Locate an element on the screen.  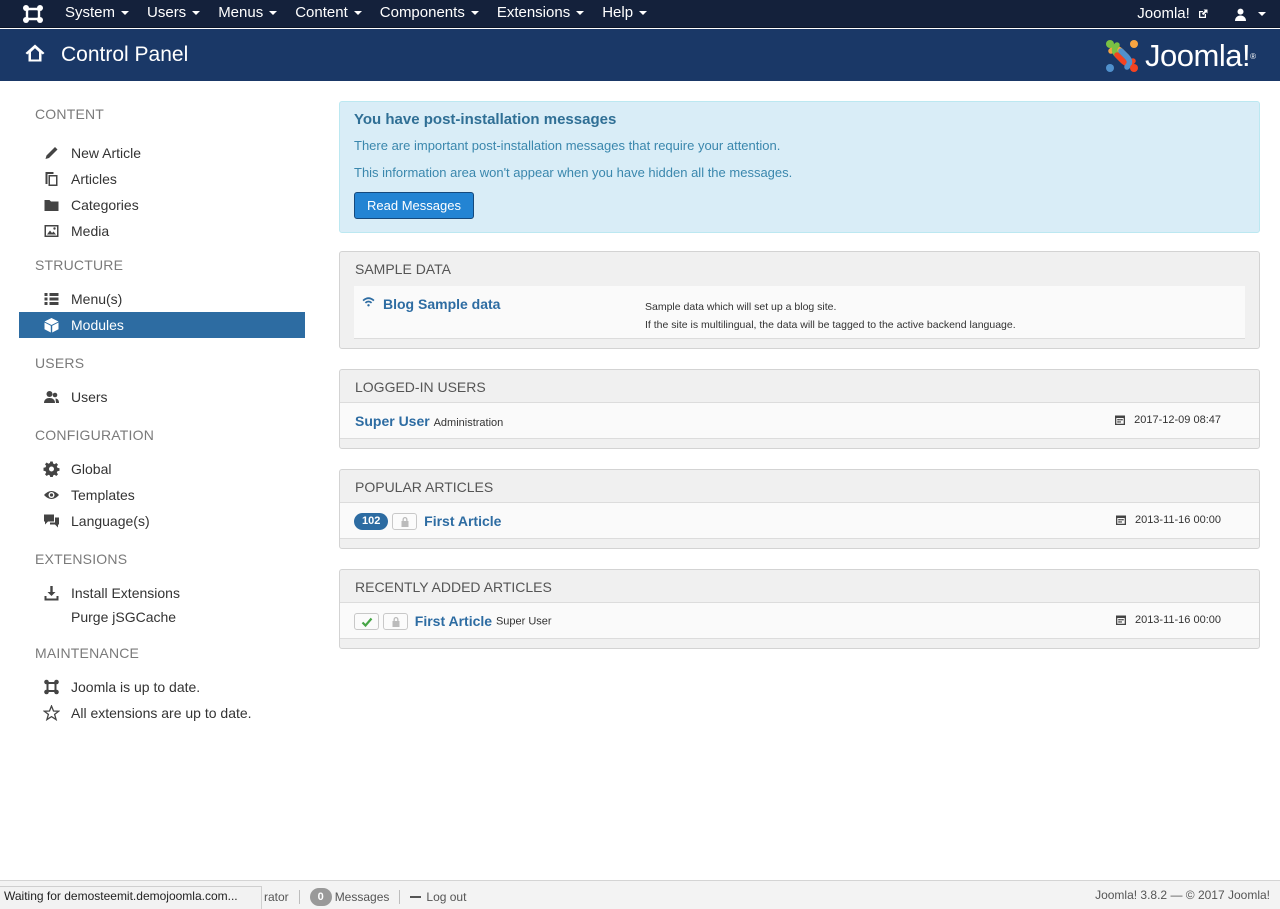
messages-link: Messages is located at coordinates (362, 897).